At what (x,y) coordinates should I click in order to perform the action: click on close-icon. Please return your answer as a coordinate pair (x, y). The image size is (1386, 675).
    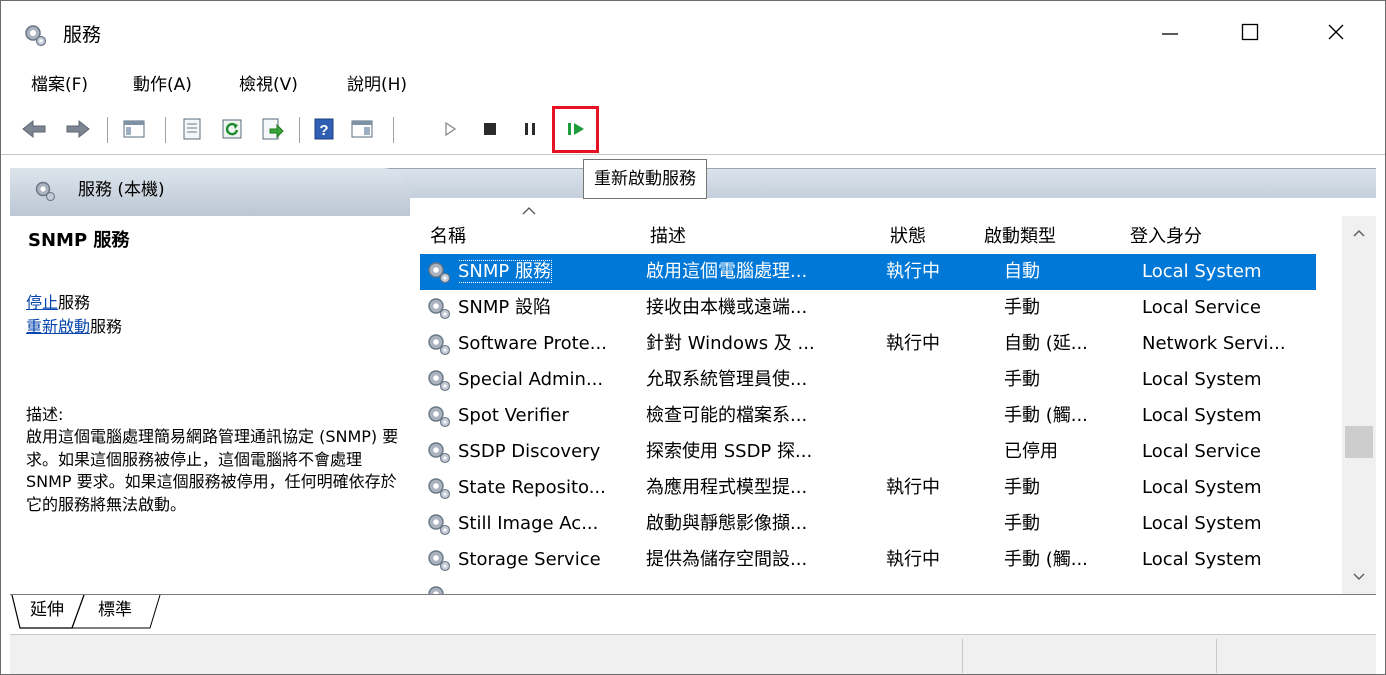
    Looking at the image, I should click on (1336, 34).